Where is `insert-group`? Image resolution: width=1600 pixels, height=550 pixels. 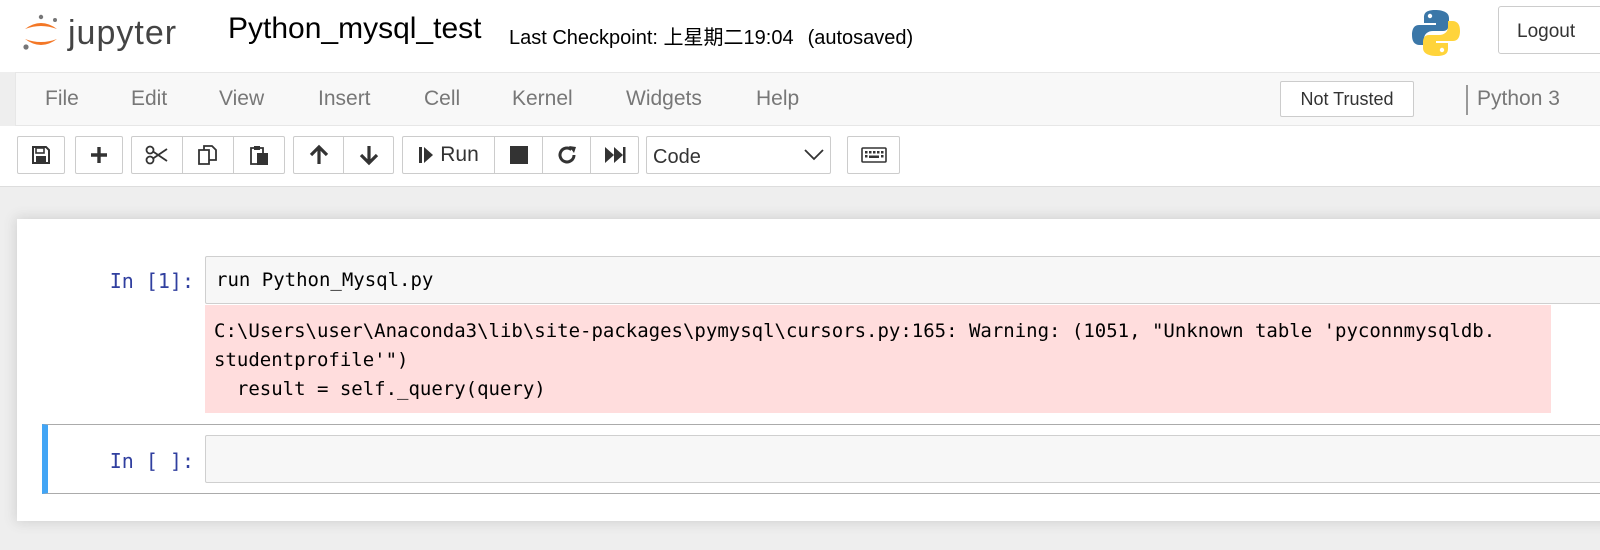 insert-group is located at coordinates (99, 155).